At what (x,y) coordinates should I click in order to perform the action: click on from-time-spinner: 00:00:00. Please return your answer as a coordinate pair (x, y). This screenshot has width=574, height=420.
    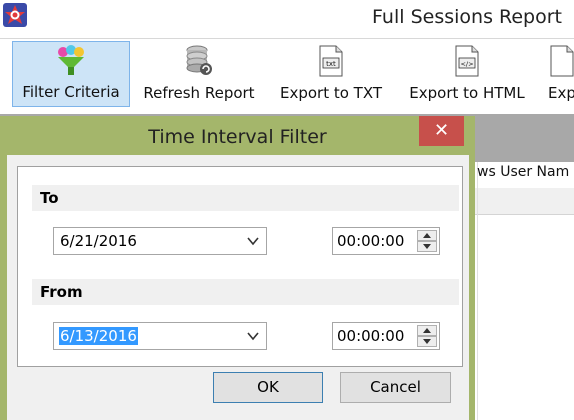
    Looking at the image, I should click on (386, 336).